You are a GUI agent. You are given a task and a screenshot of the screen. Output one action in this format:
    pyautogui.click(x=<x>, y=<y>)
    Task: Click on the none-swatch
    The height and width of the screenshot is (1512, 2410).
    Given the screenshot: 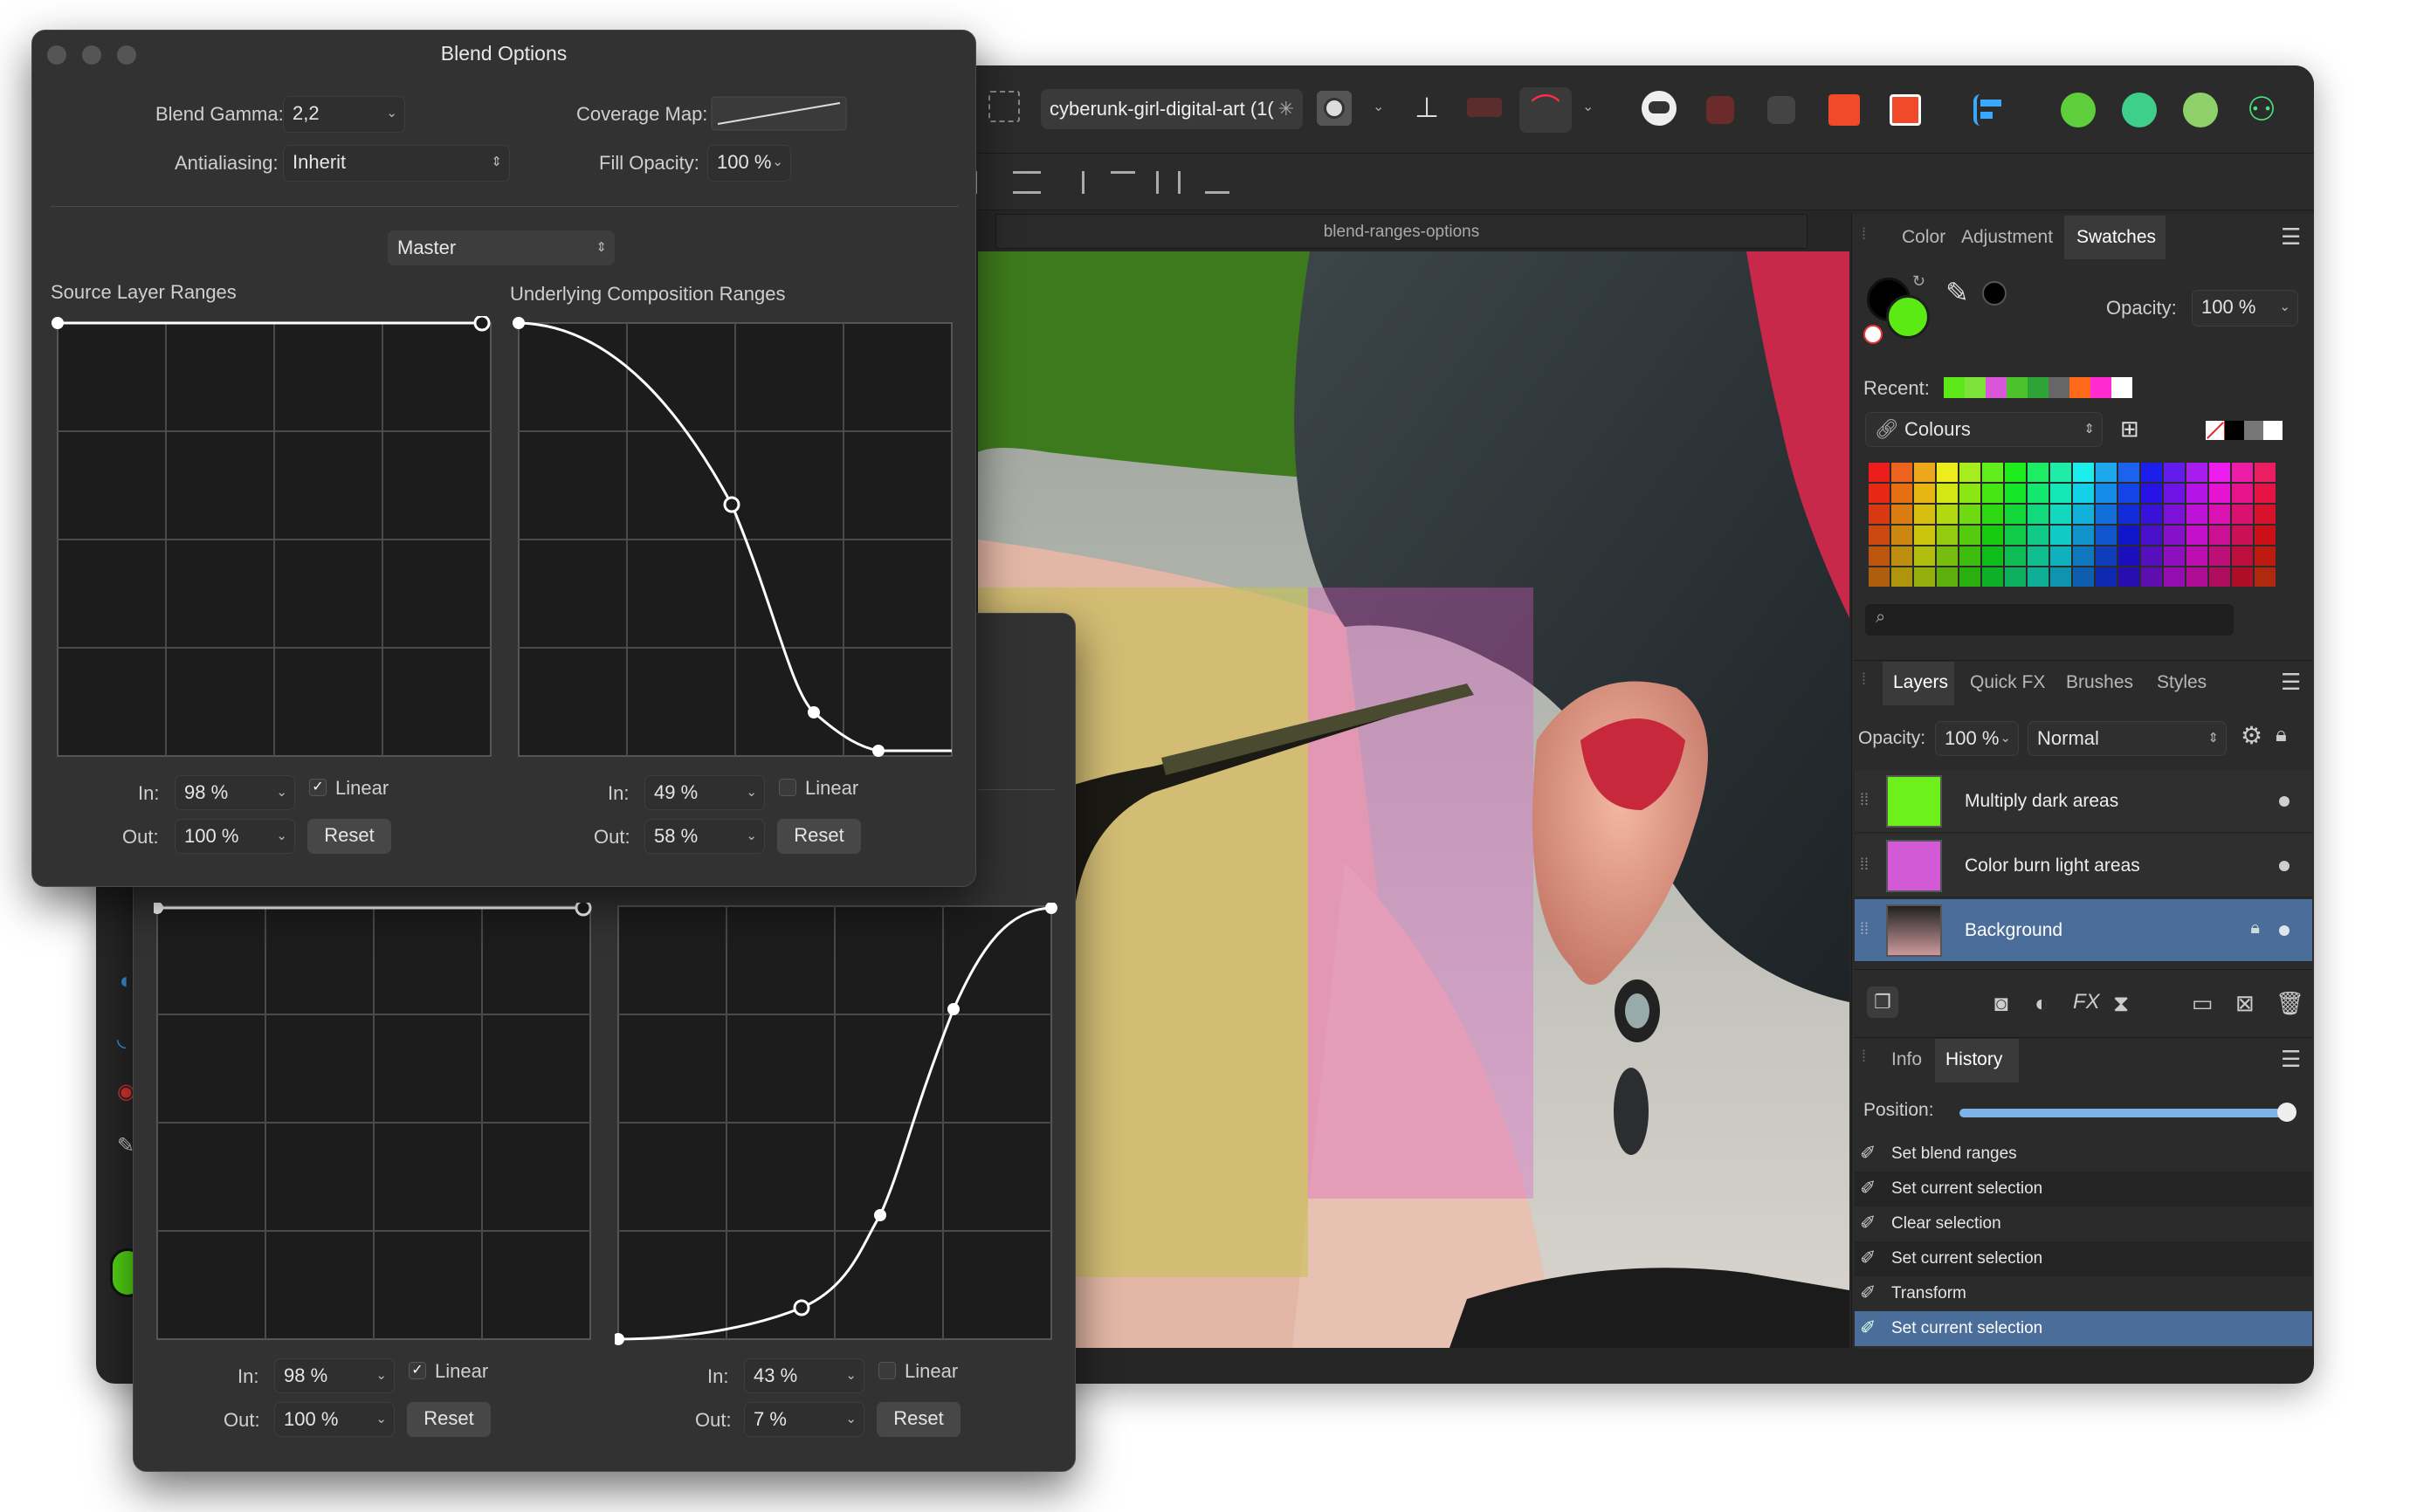 What is the action you would take?
    pyautogui.click(x=2215, y=431)
    